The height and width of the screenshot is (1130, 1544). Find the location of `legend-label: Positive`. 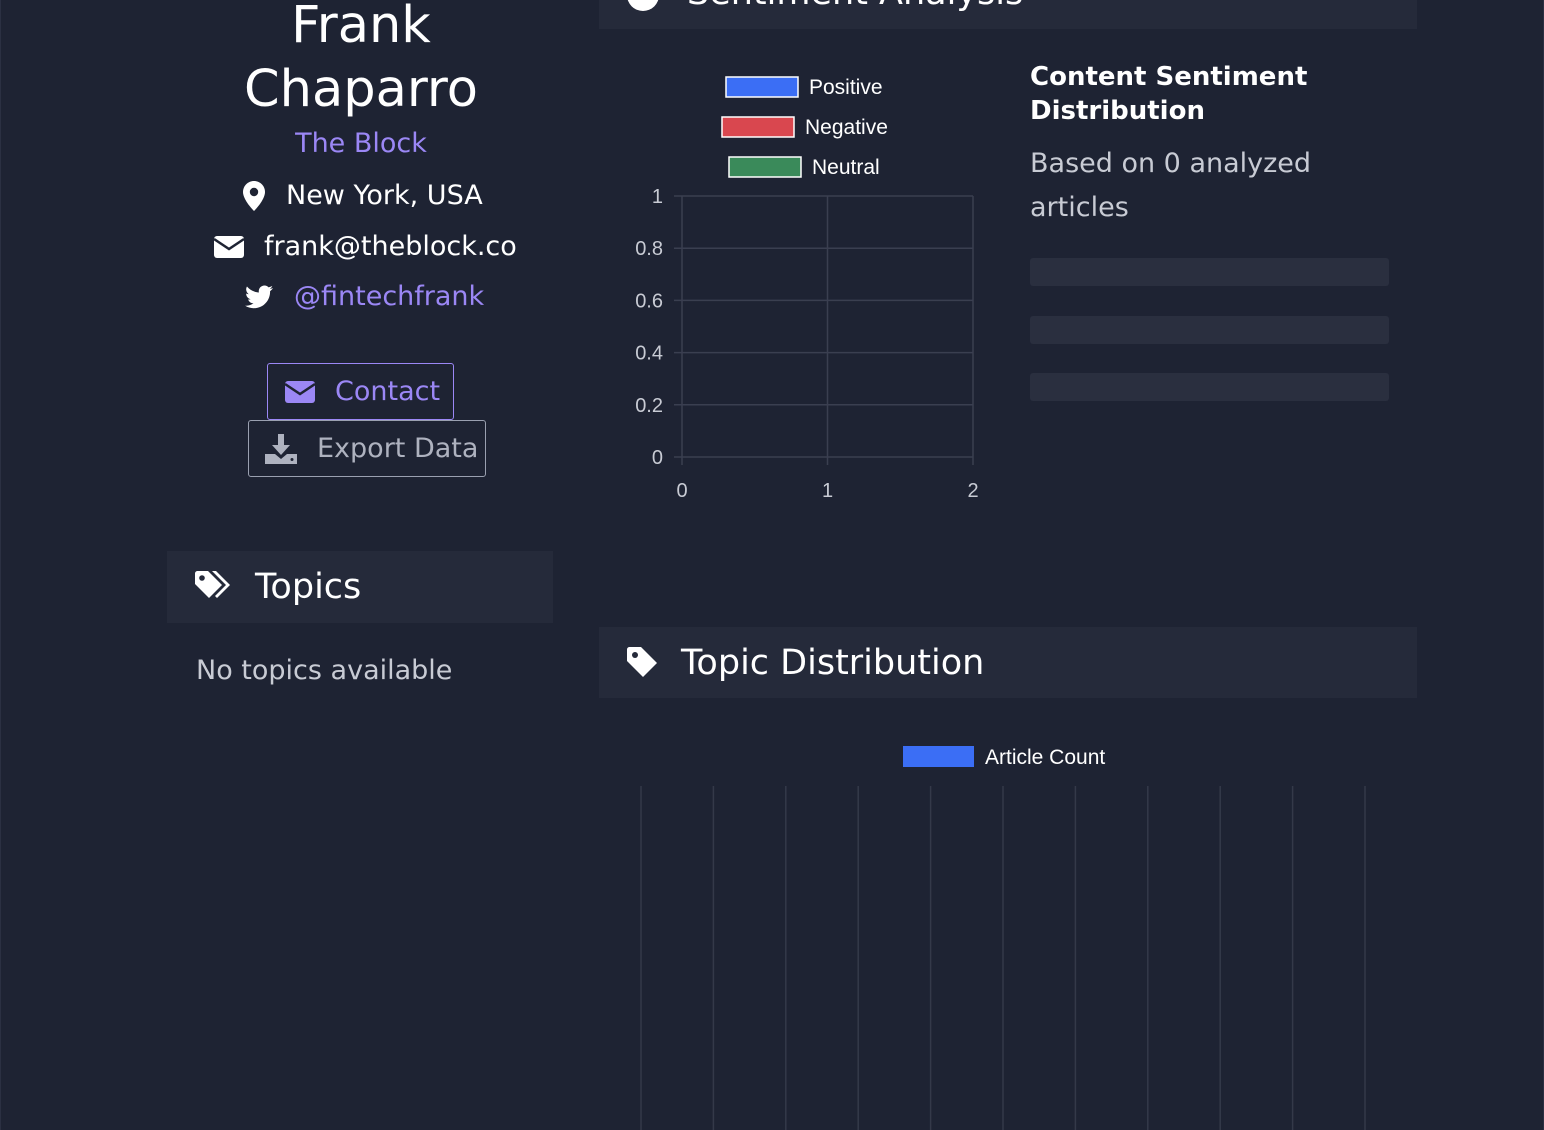

legend-label: Positive is located at coordinates (846, 87).